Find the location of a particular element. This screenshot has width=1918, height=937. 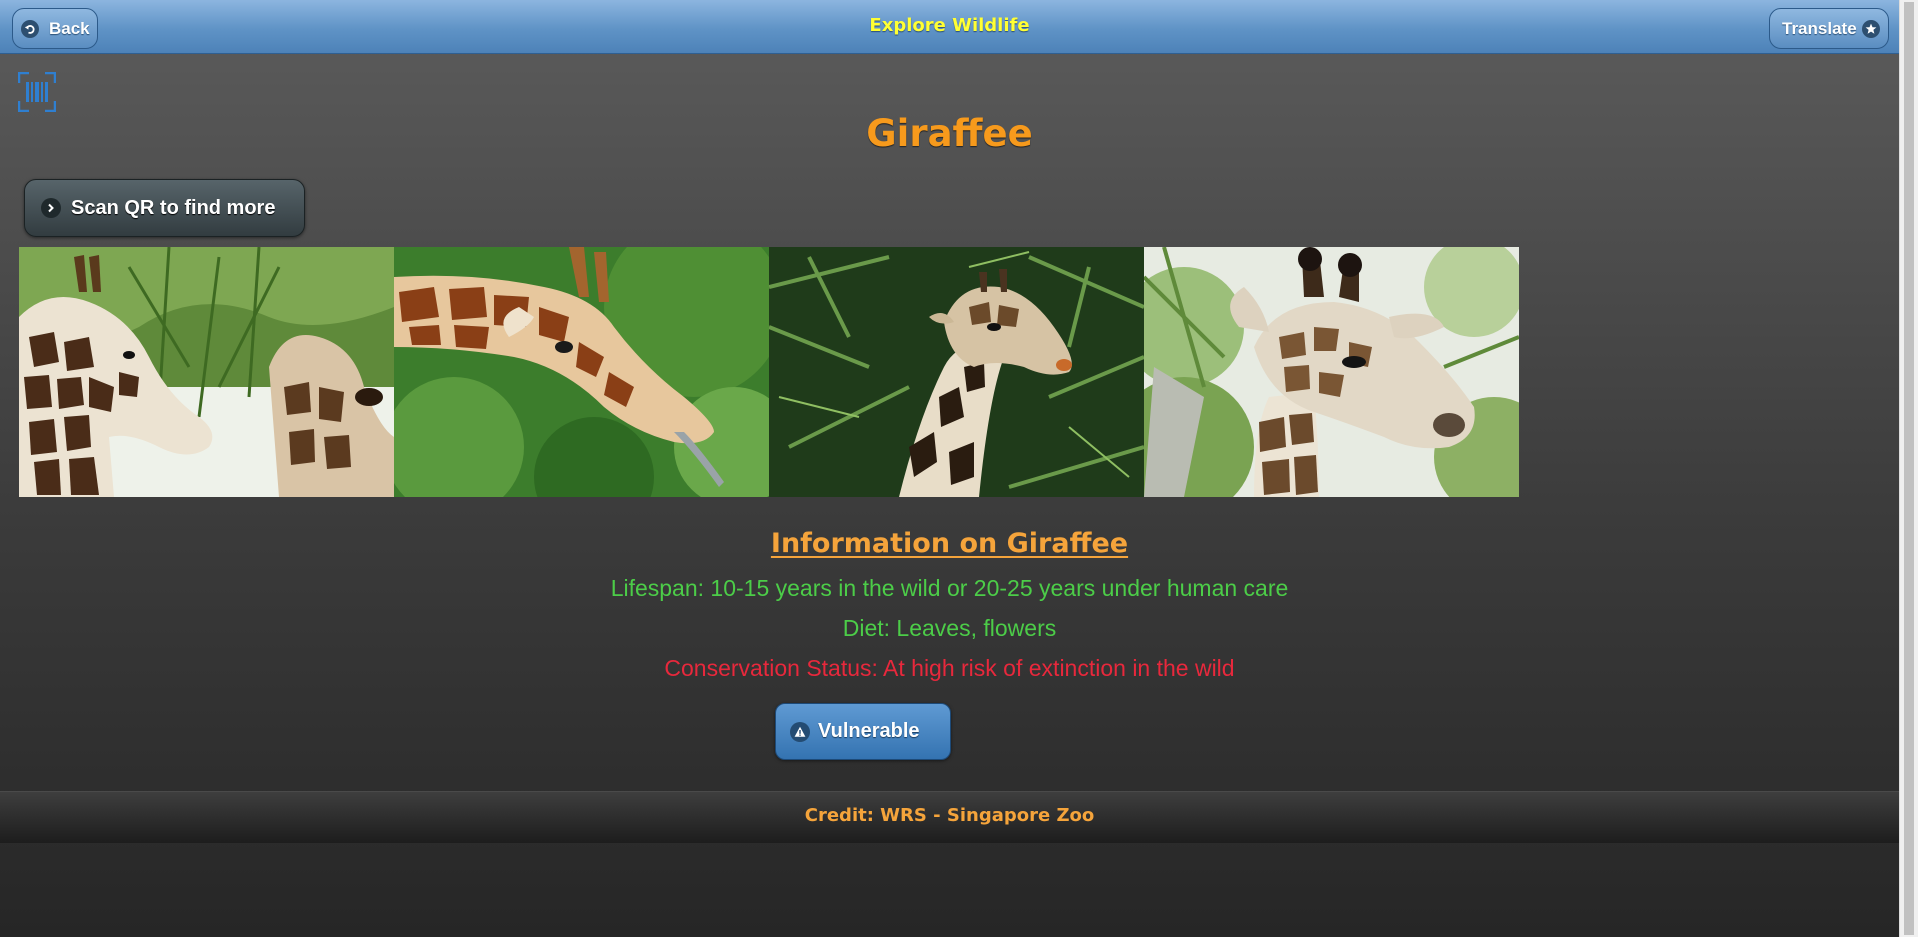

warning-icon is located at coordinates (800, 731).